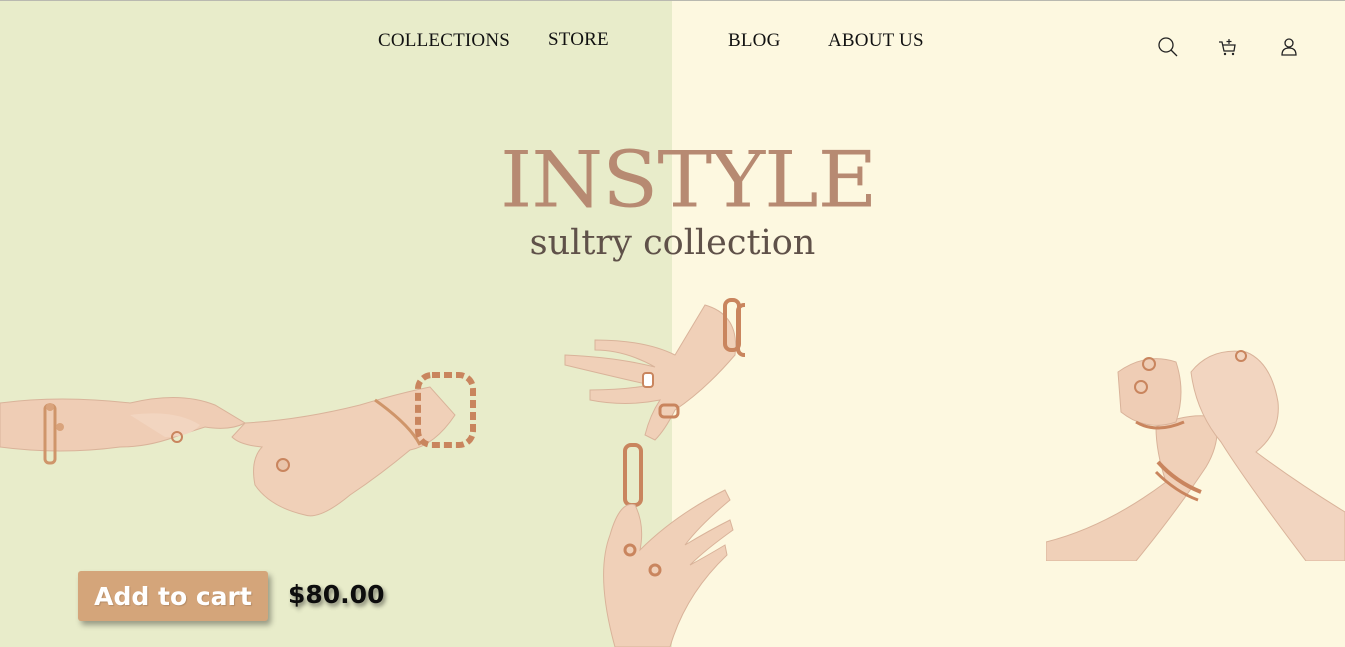  What do you see at coordinates (688, 180) in the screenshot?
I see `brand-title: INSTYLE` at bounding box center [688, 180].